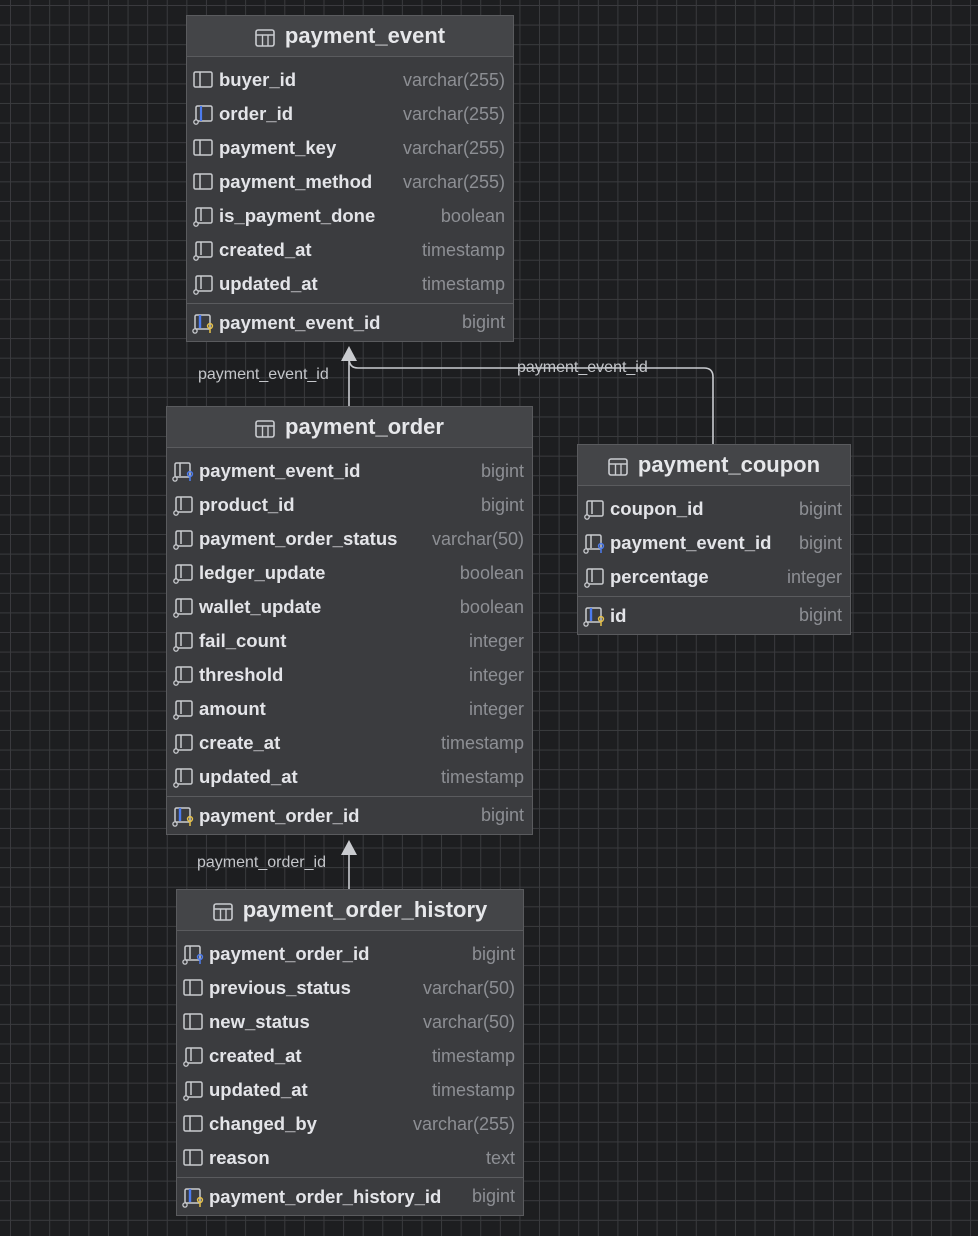  I want to click on column-name: changed_by, so click(263, 1123).